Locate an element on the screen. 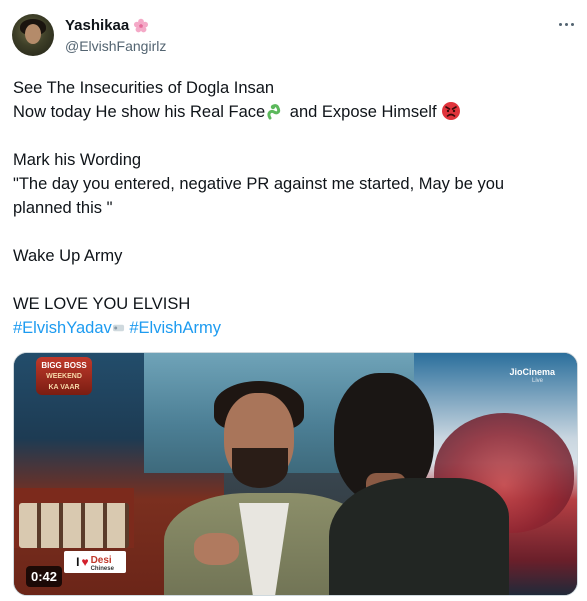 The width and height of the screenshot is (587, 601). video-duration-badge: 0:42 is located at coordinates (44, 576).